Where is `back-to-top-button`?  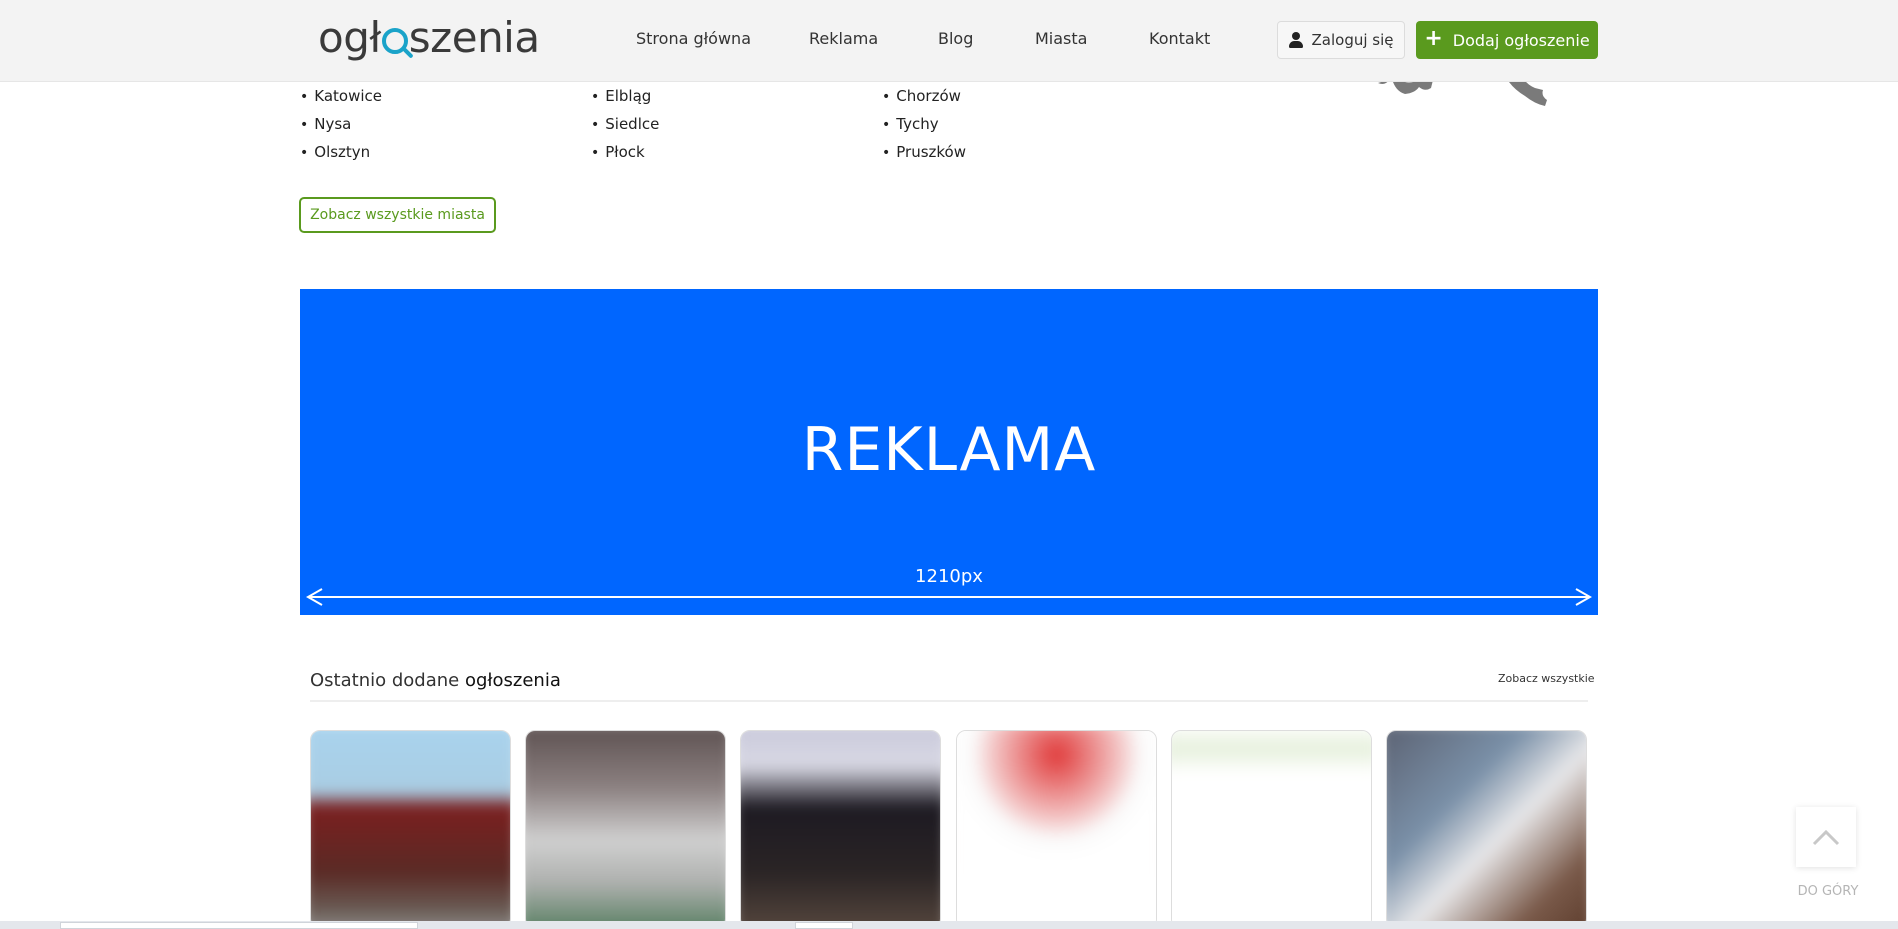
back-to-top-button is located at coordinates (1826, 837).